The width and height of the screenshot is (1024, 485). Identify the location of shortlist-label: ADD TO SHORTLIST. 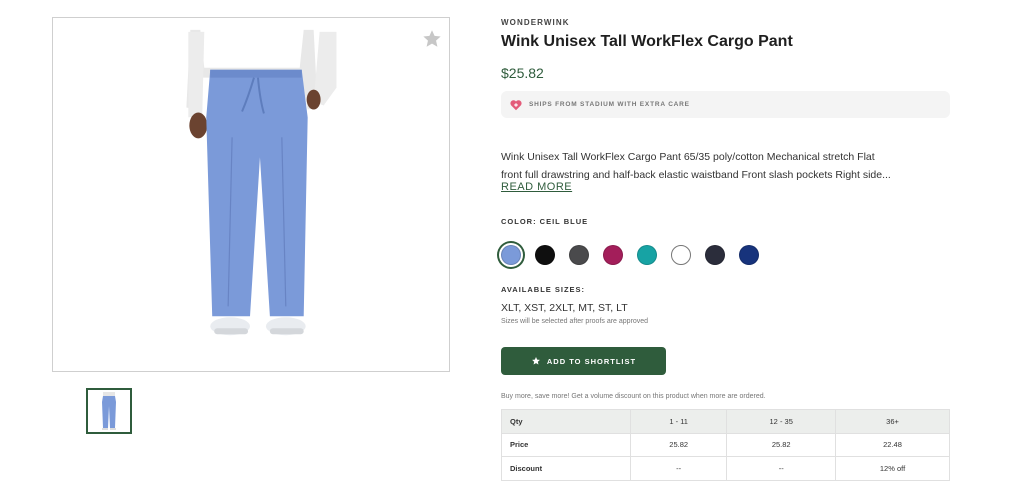
(591, 361).